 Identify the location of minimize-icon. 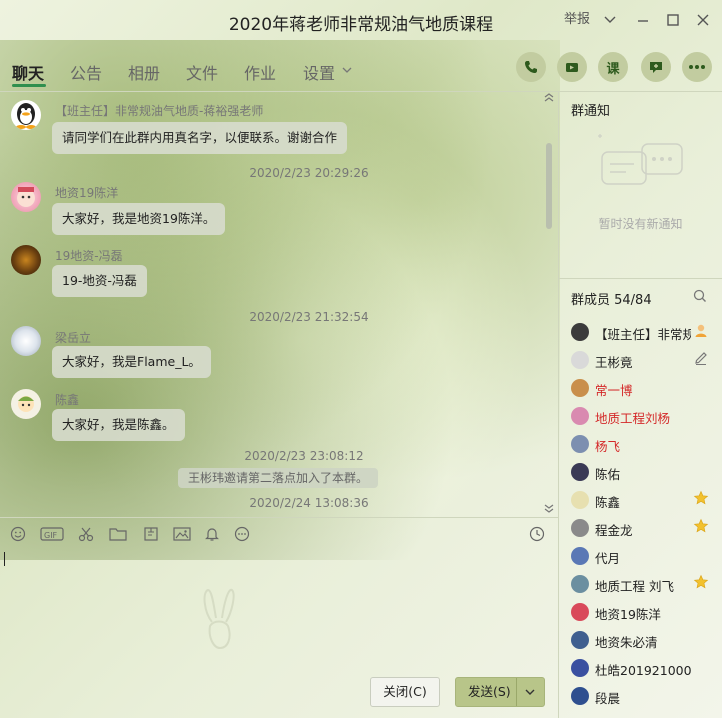
(643, 20).